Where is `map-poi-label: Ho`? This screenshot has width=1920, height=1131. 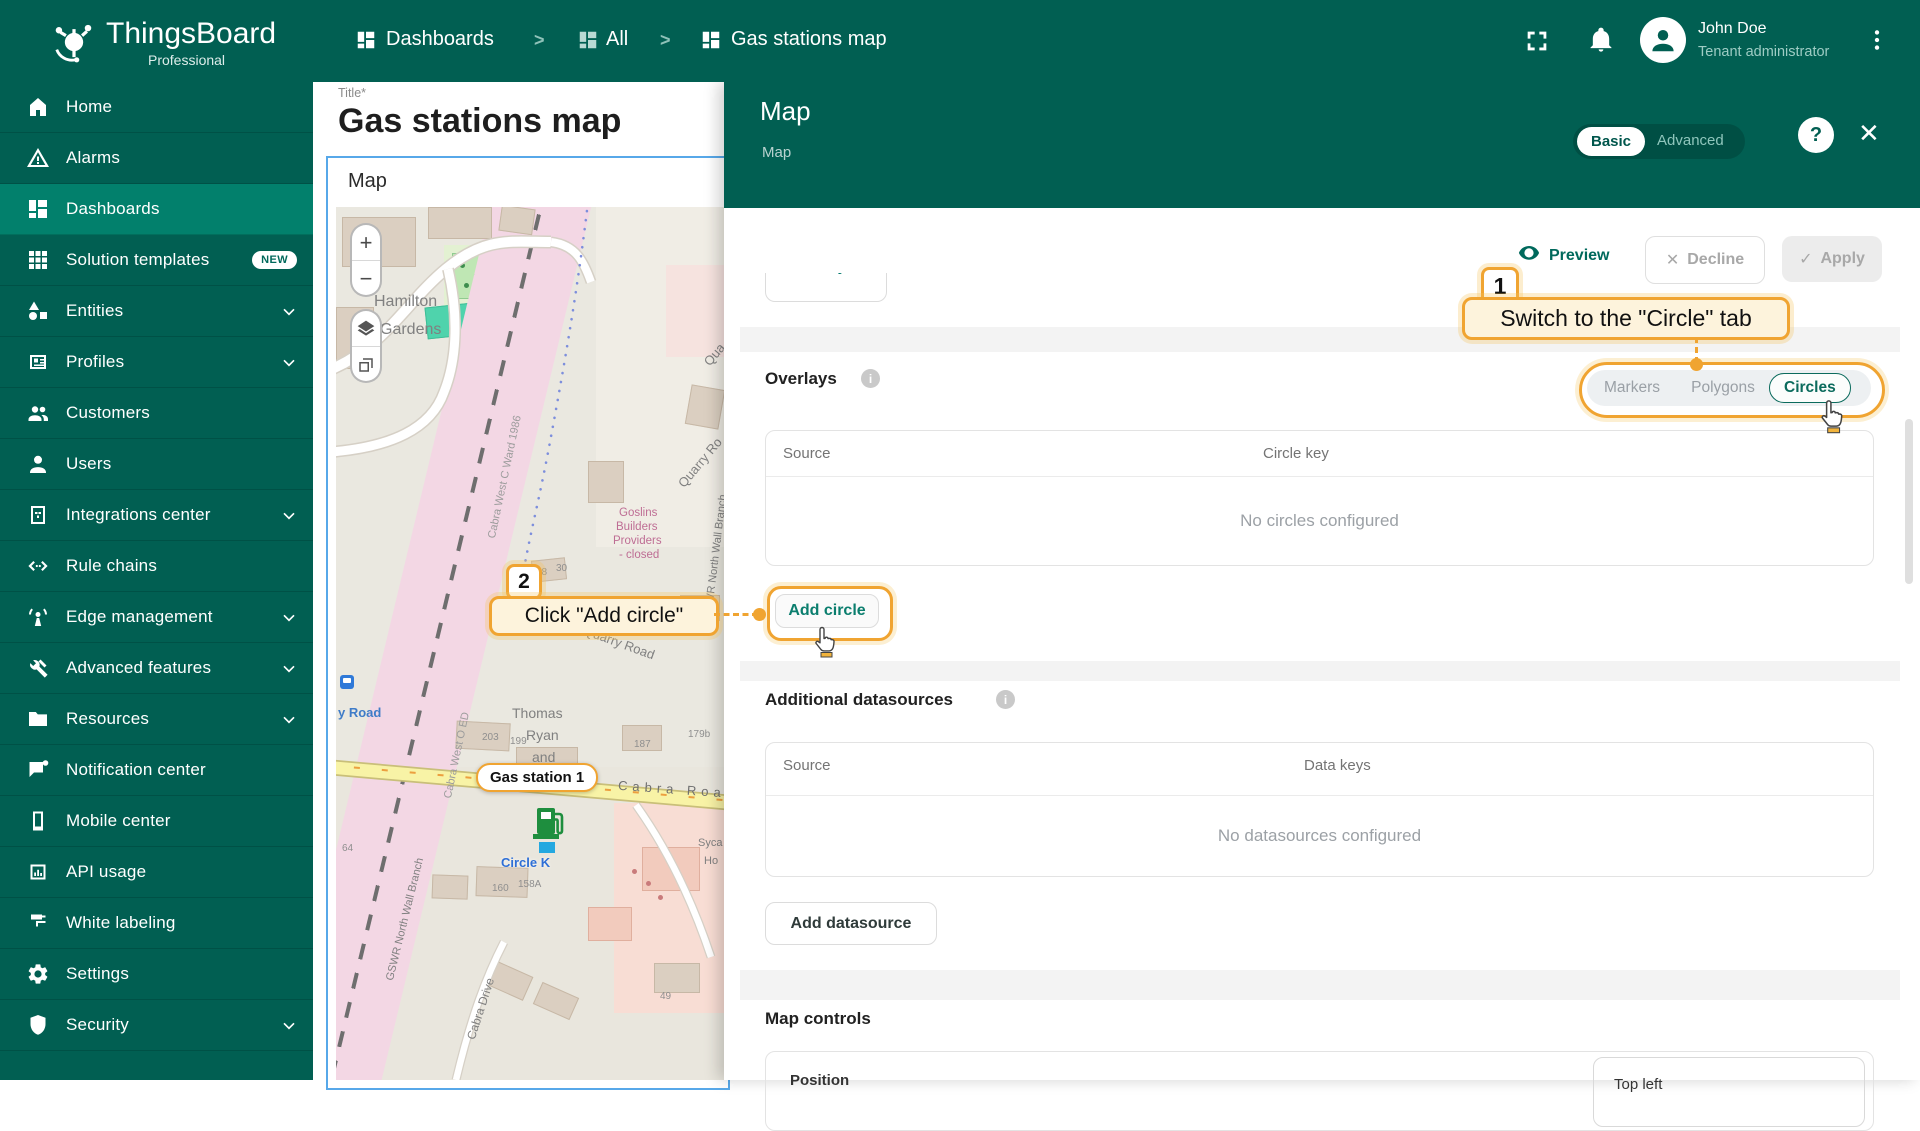
map-poi-label: Ho is located at coordinates (711, 861).